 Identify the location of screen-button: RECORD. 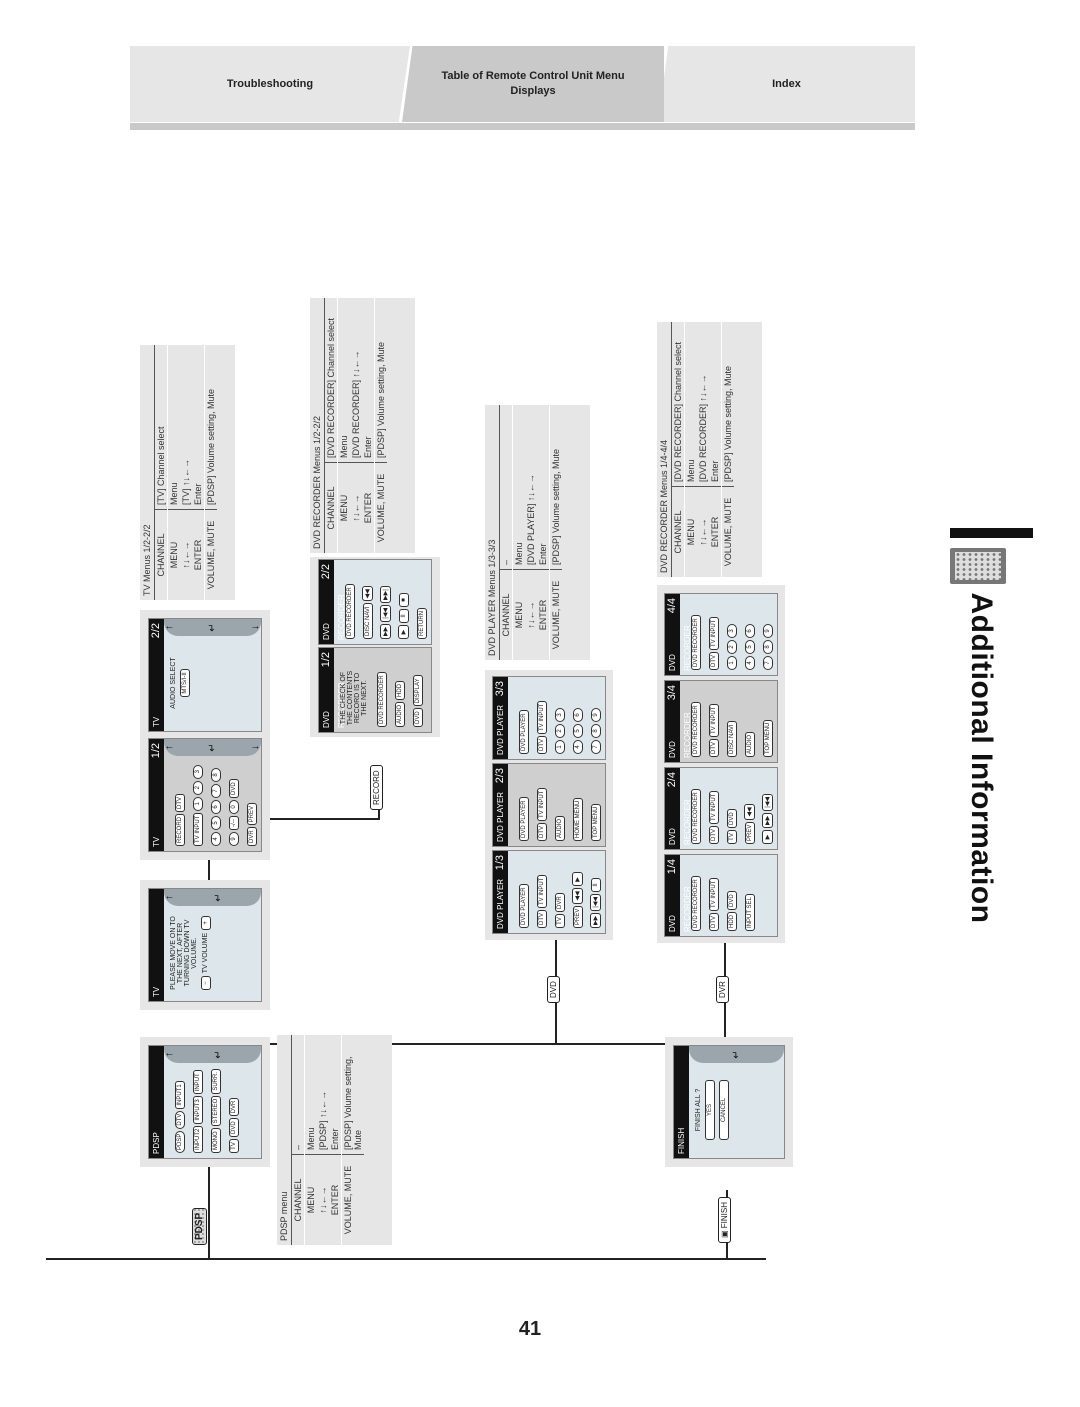
(180, 829).